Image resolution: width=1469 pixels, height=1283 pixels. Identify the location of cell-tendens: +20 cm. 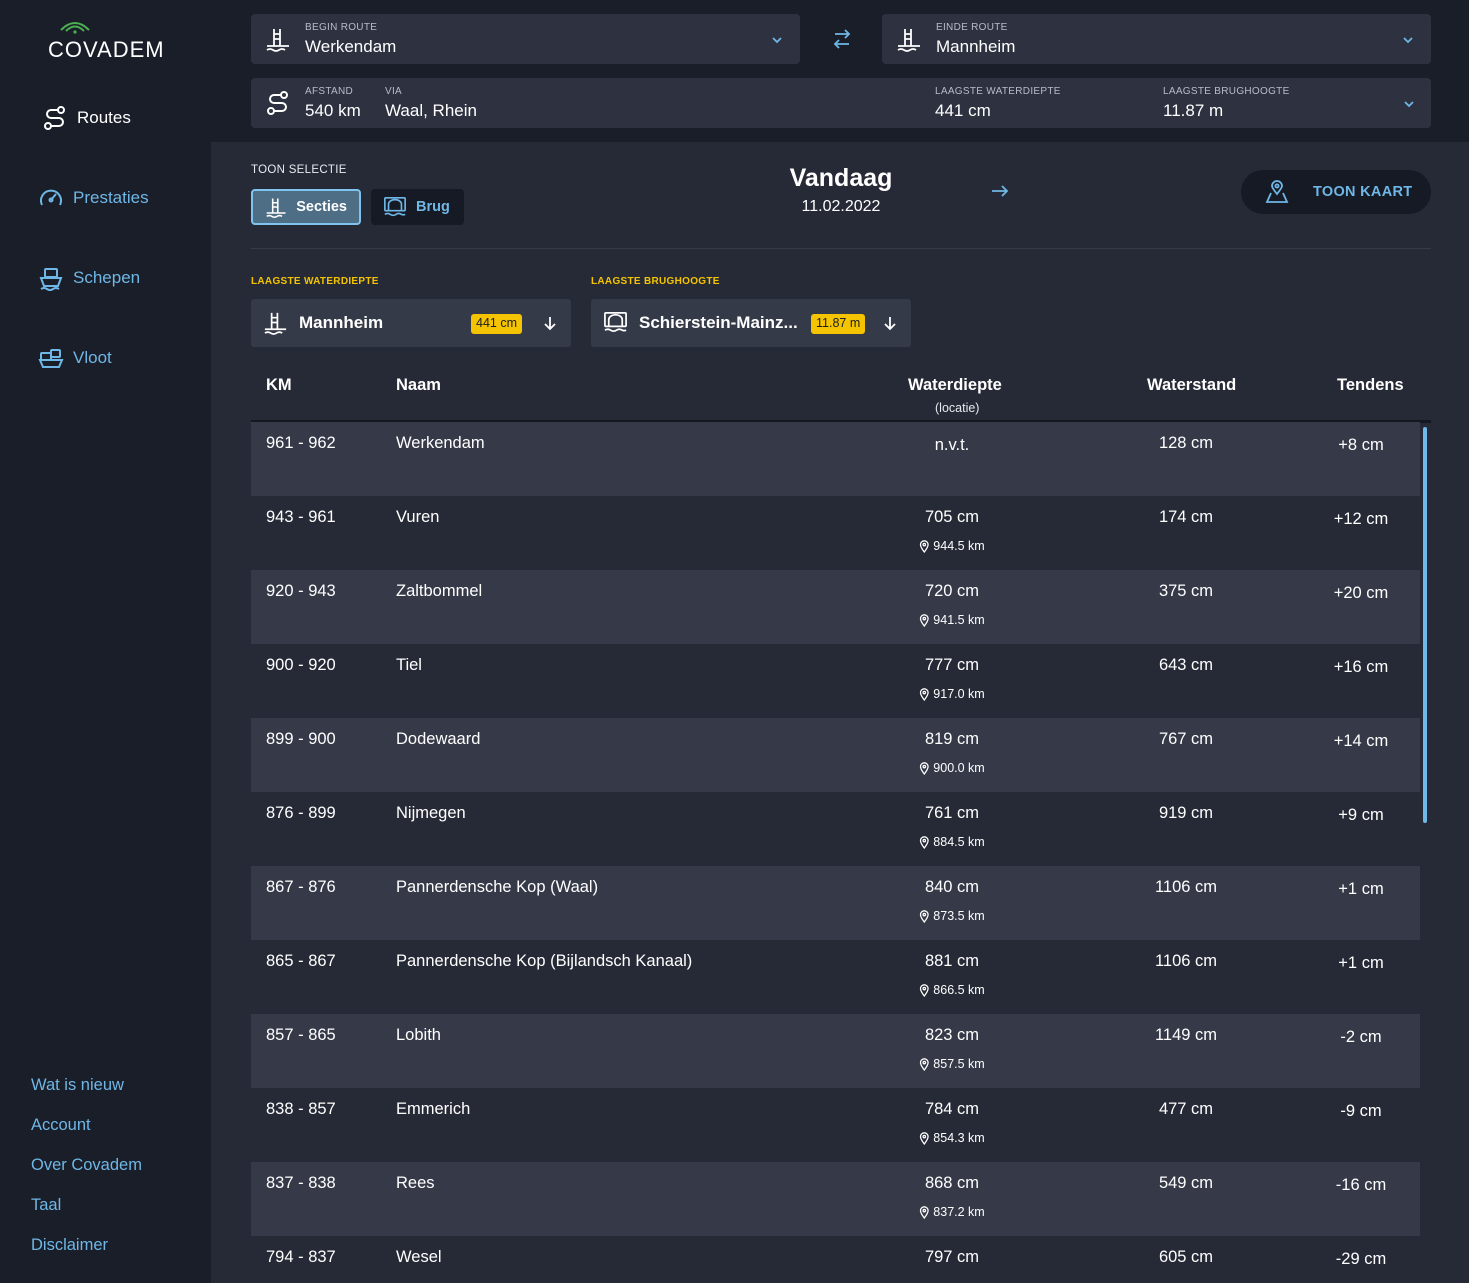
(1361, 593).